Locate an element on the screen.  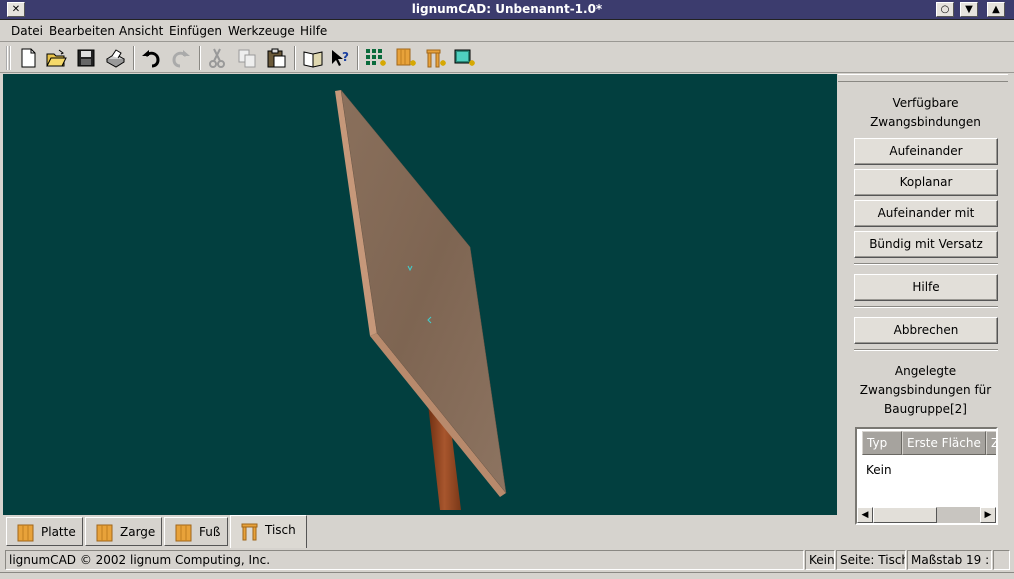
toolbar-handle is located at coordinates (8, 58).